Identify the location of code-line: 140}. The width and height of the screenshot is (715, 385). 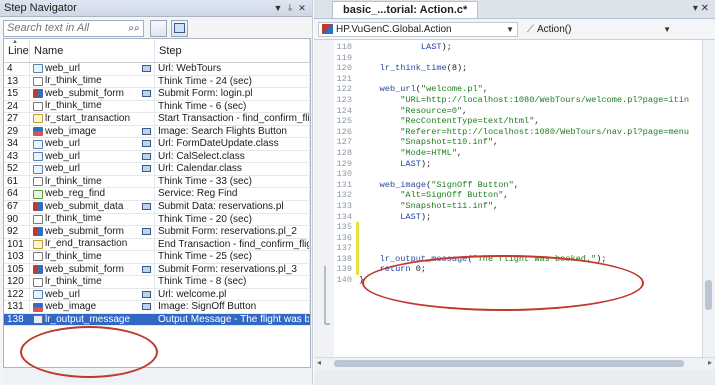
(524, 280).